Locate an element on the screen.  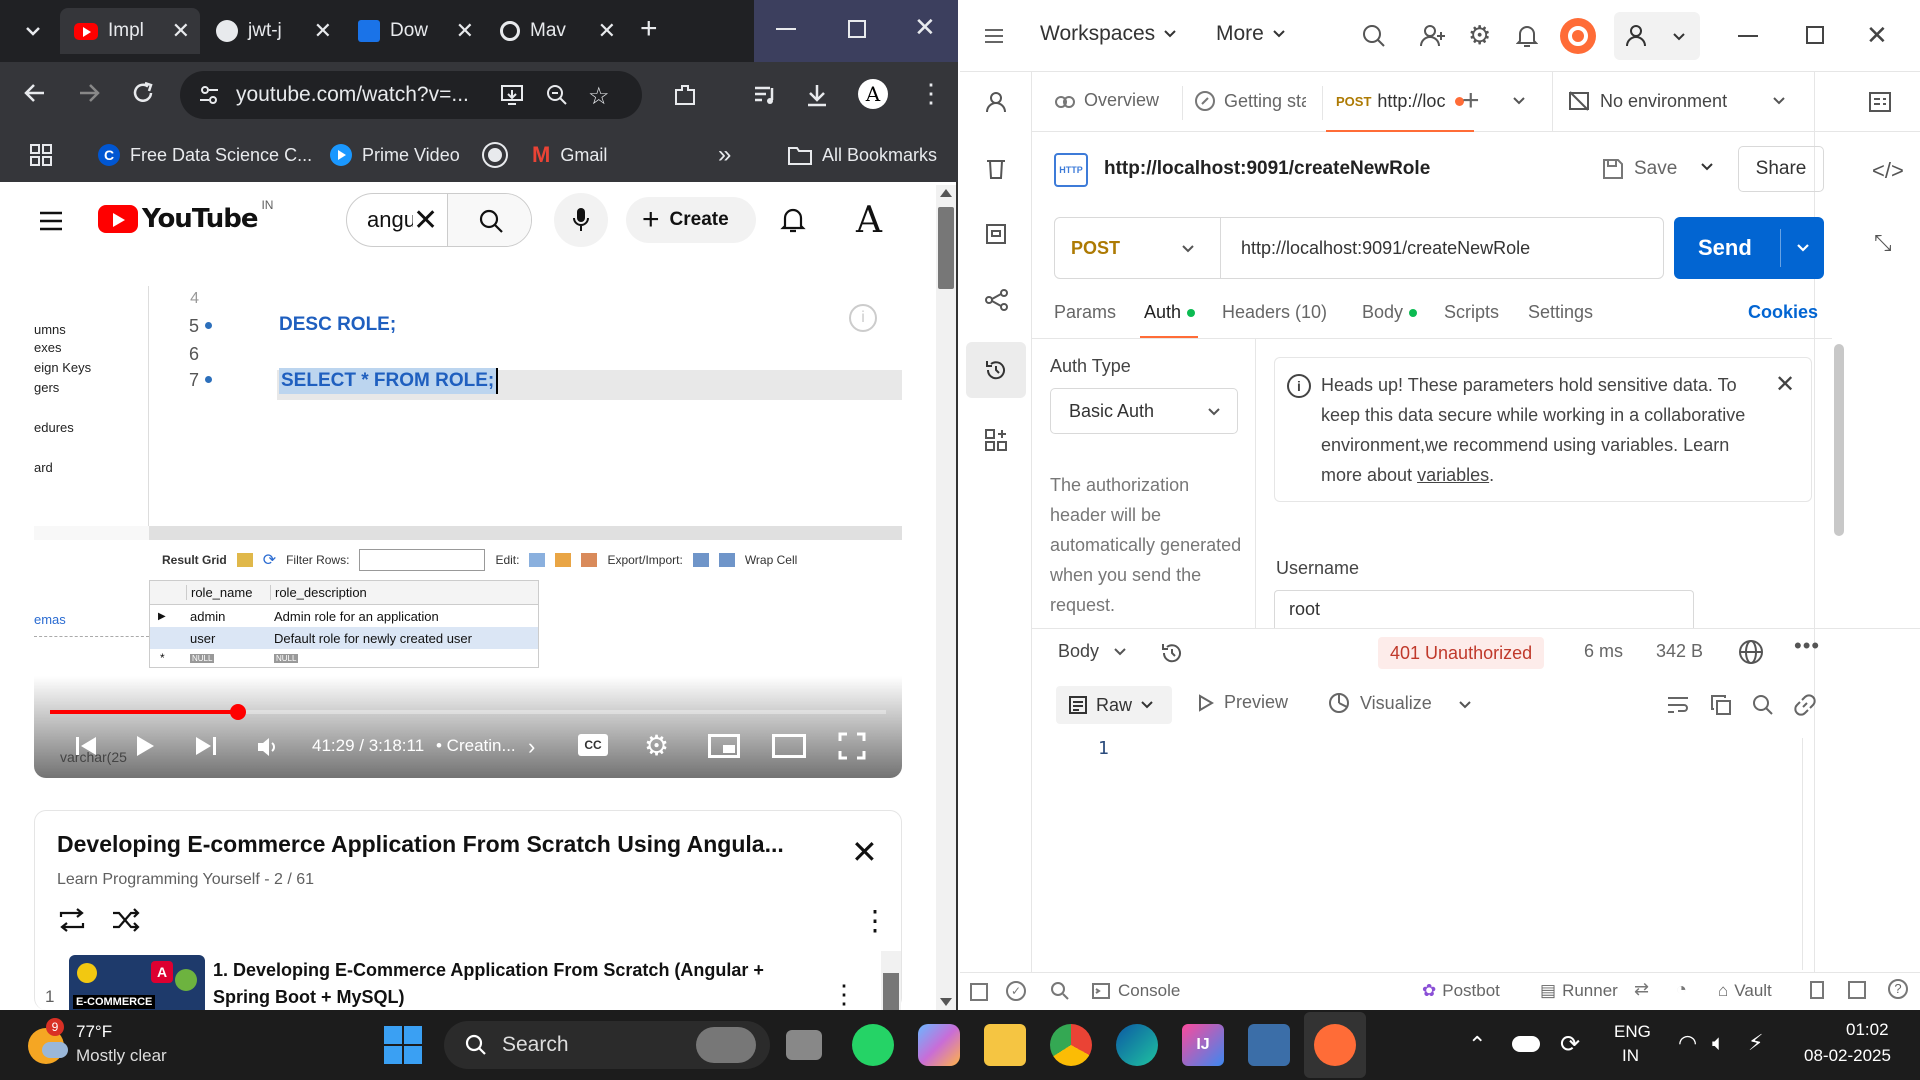
copy-icon is located at coordinates (1721, 705).